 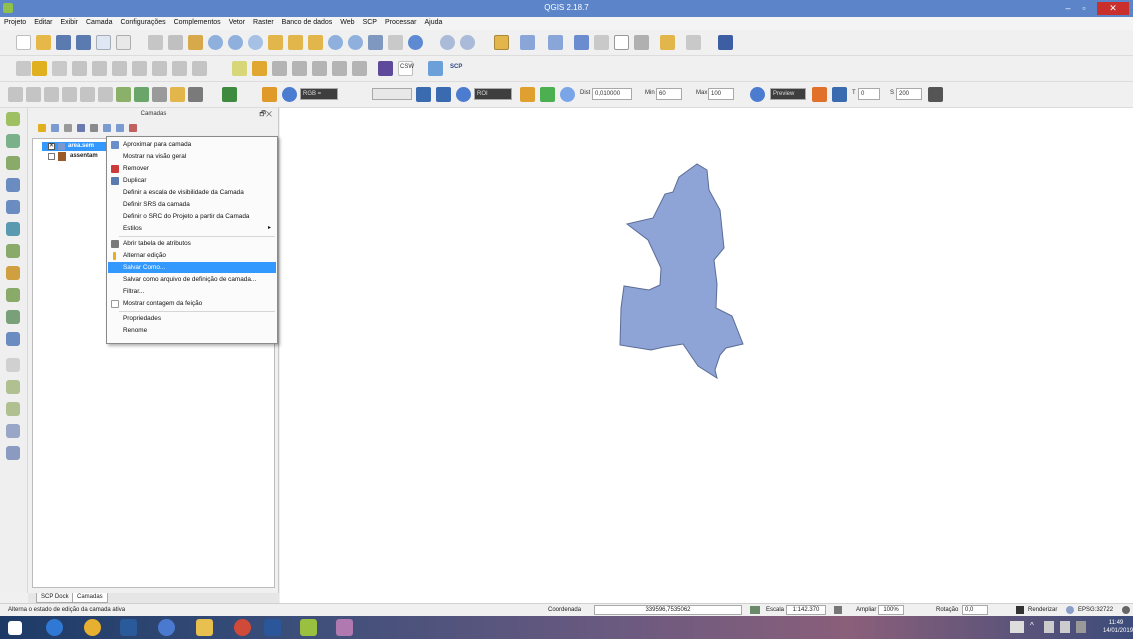 What do you see at coordinates (132, 128) in the screenshot?
I see `remove-layer-icon` at bounding box center [132, 128].